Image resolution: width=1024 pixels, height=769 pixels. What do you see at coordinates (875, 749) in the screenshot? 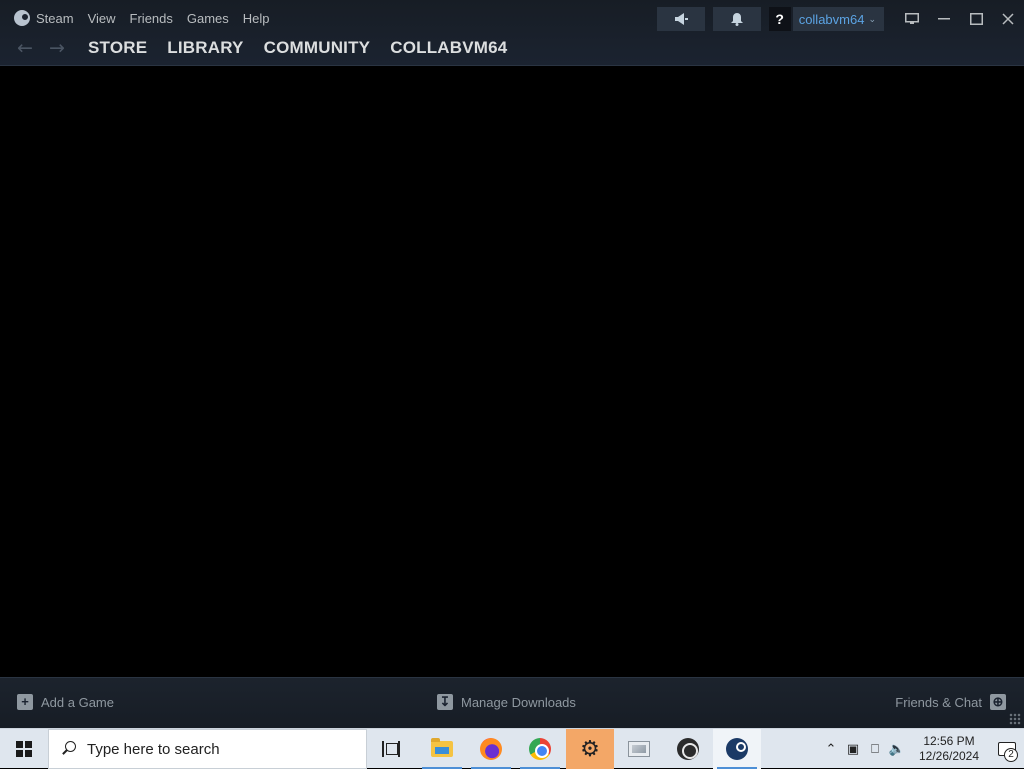
I see `network-icon: ⎕` at bounding box center [875, 749].